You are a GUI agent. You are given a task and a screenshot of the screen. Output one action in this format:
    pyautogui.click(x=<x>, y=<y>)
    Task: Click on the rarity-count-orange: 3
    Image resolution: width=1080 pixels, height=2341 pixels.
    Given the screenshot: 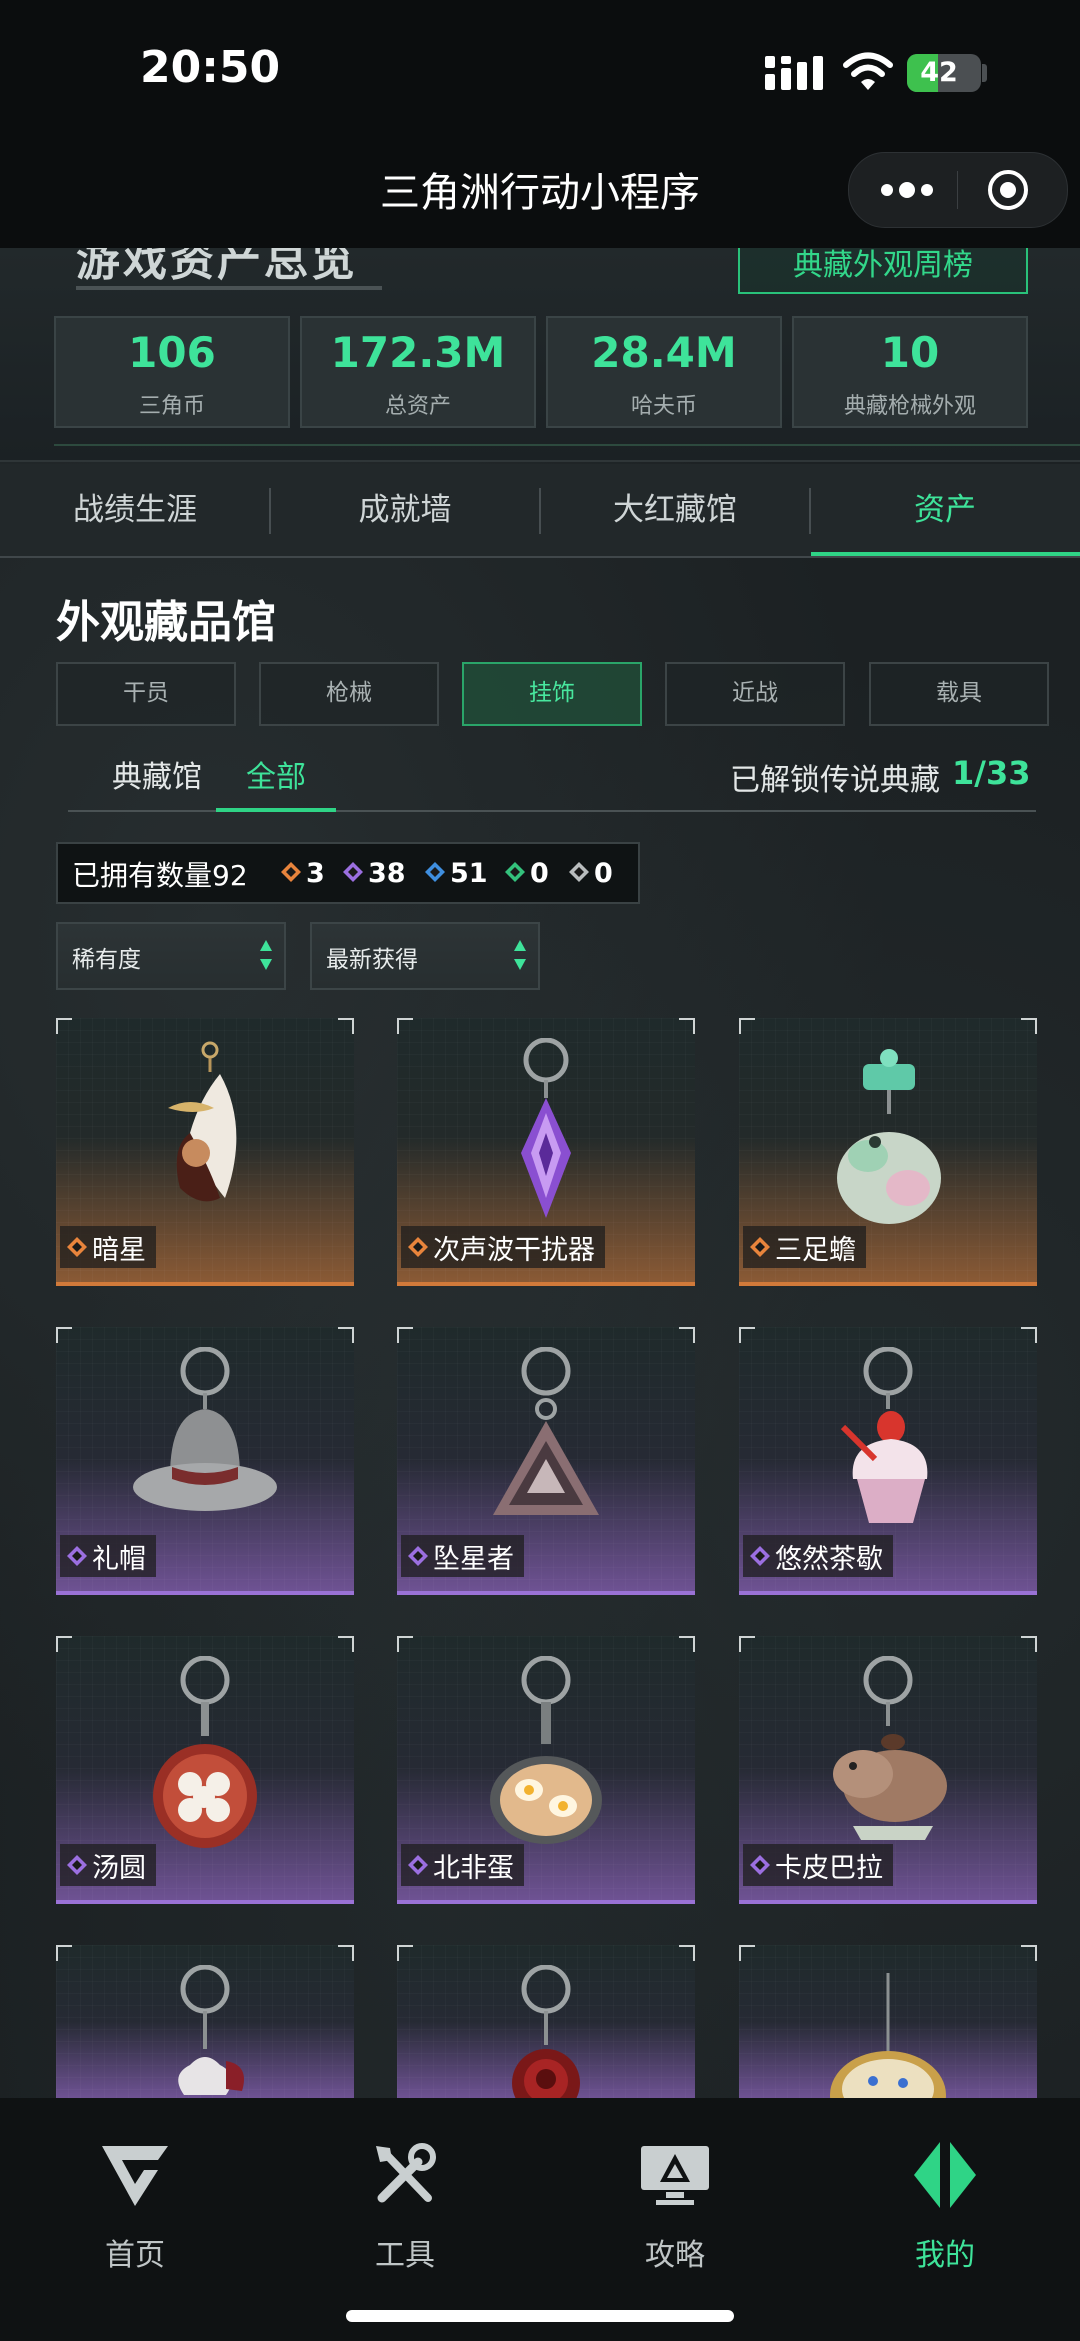 What is the action you would take?
    pyautogui.click(x=315, y=873)
    